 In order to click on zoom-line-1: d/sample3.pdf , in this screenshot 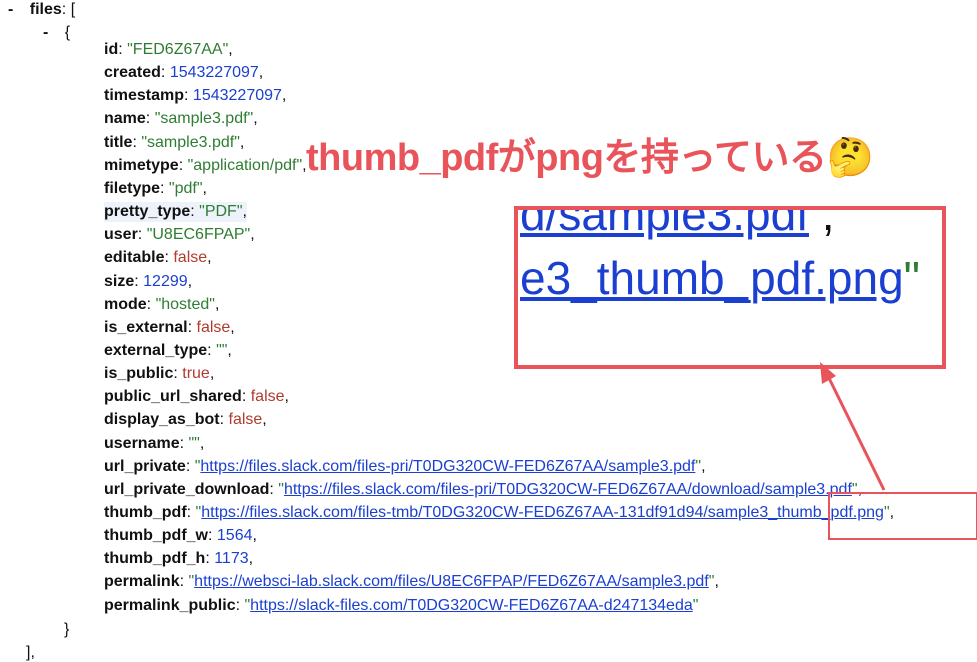, I will do `click(677, 224)`.